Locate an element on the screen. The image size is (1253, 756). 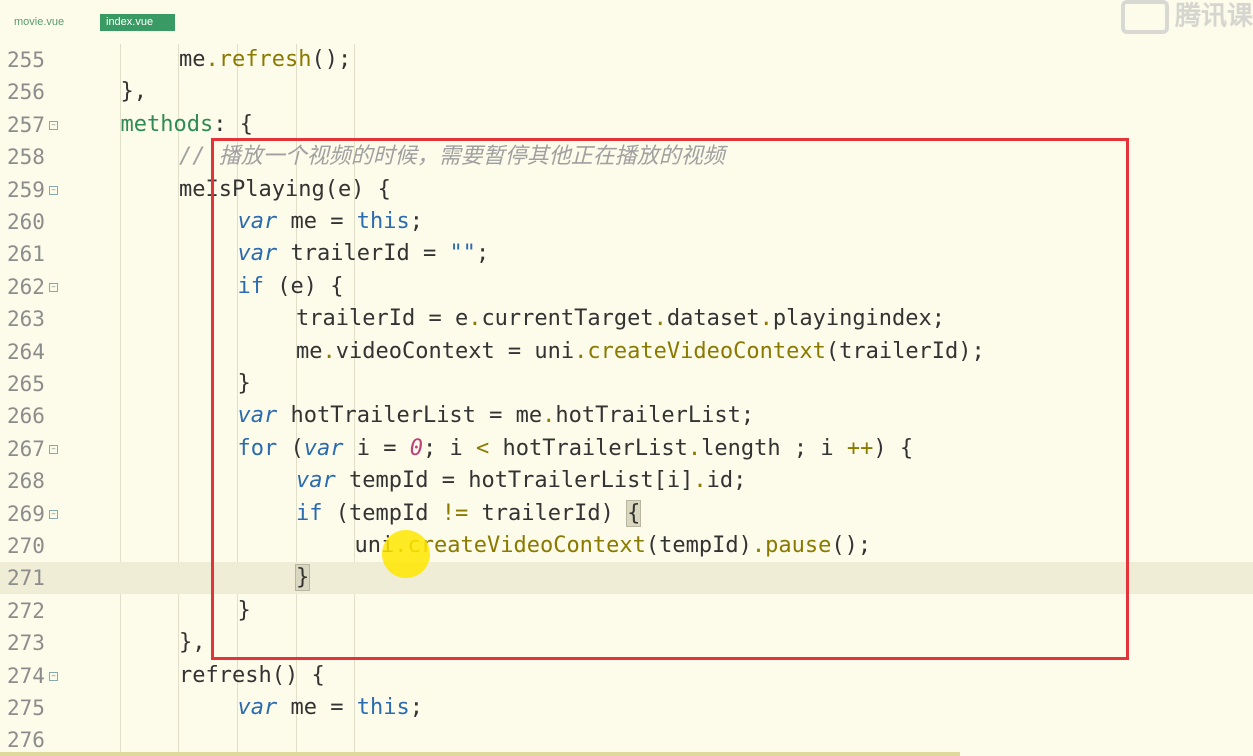
code-token: me = is located at coordinates (317, 707).